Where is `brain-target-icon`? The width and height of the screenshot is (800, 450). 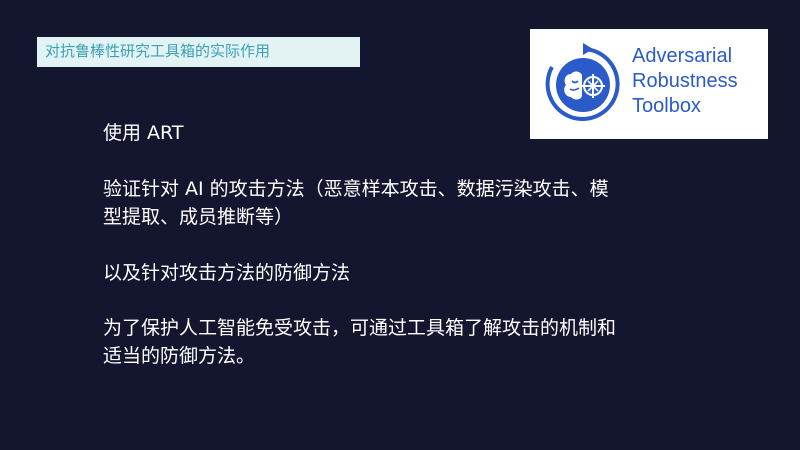 brain-target-icon is located at coordinates (582, 82).